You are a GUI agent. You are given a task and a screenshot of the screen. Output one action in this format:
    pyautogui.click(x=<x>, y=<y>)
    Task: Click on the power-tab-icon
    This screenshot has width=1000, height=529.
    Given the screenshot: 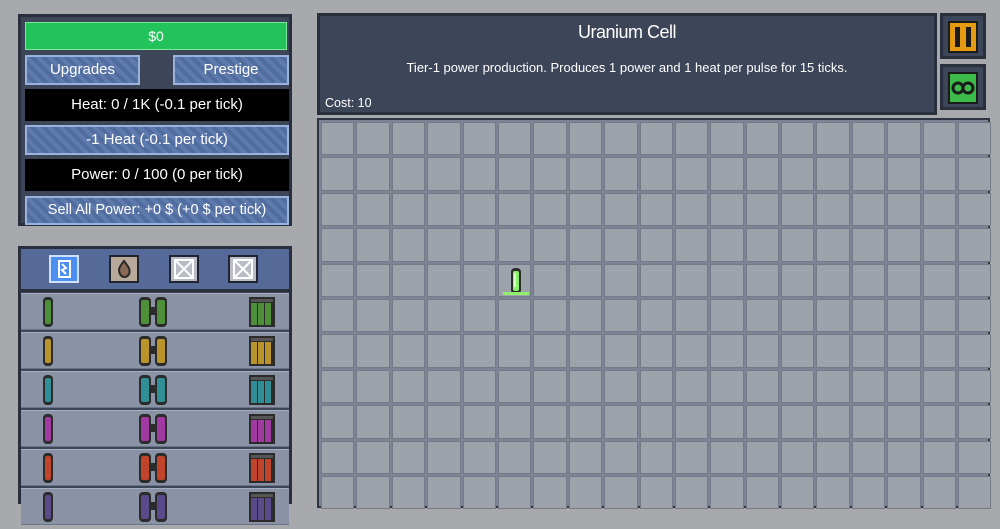 What is the action you would take?
    pyautogui.click(x=64, y=269)
    